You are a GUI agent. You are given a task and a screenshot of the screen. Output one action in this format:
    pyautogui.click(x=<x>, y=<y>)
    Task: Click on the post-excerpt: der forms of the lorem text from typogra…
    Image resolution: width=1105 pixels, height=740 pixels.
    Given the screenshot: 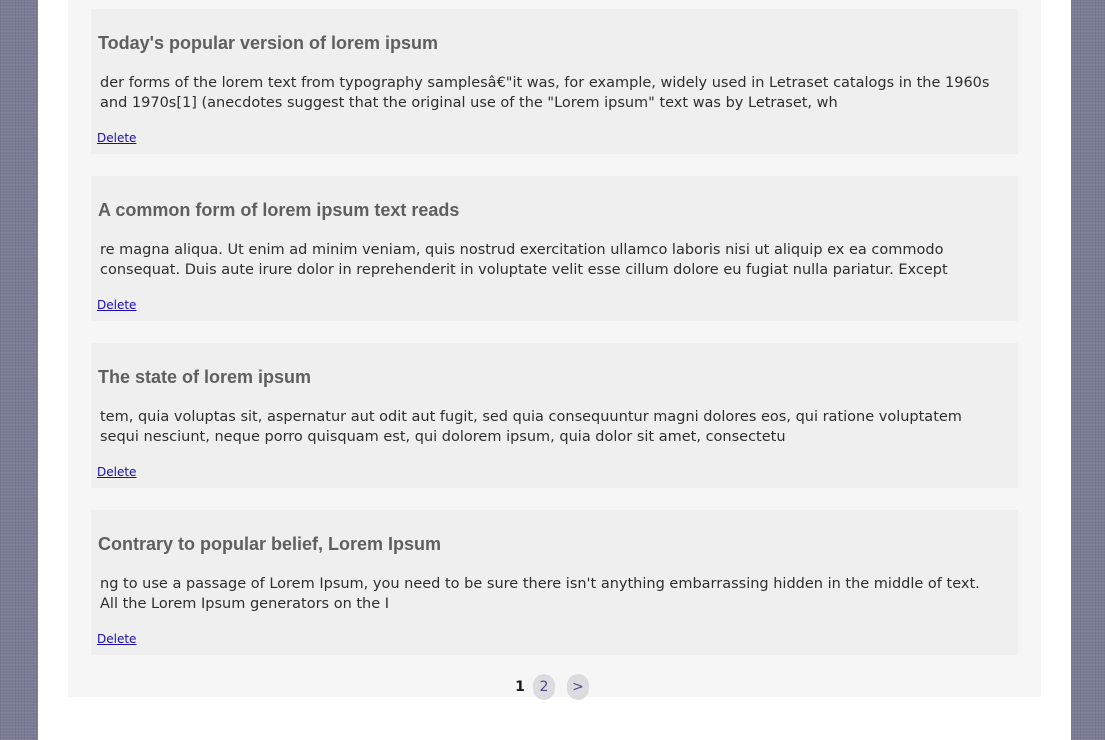 What is the action you would take?
    pyautogui.click(x=545, y=93)
    